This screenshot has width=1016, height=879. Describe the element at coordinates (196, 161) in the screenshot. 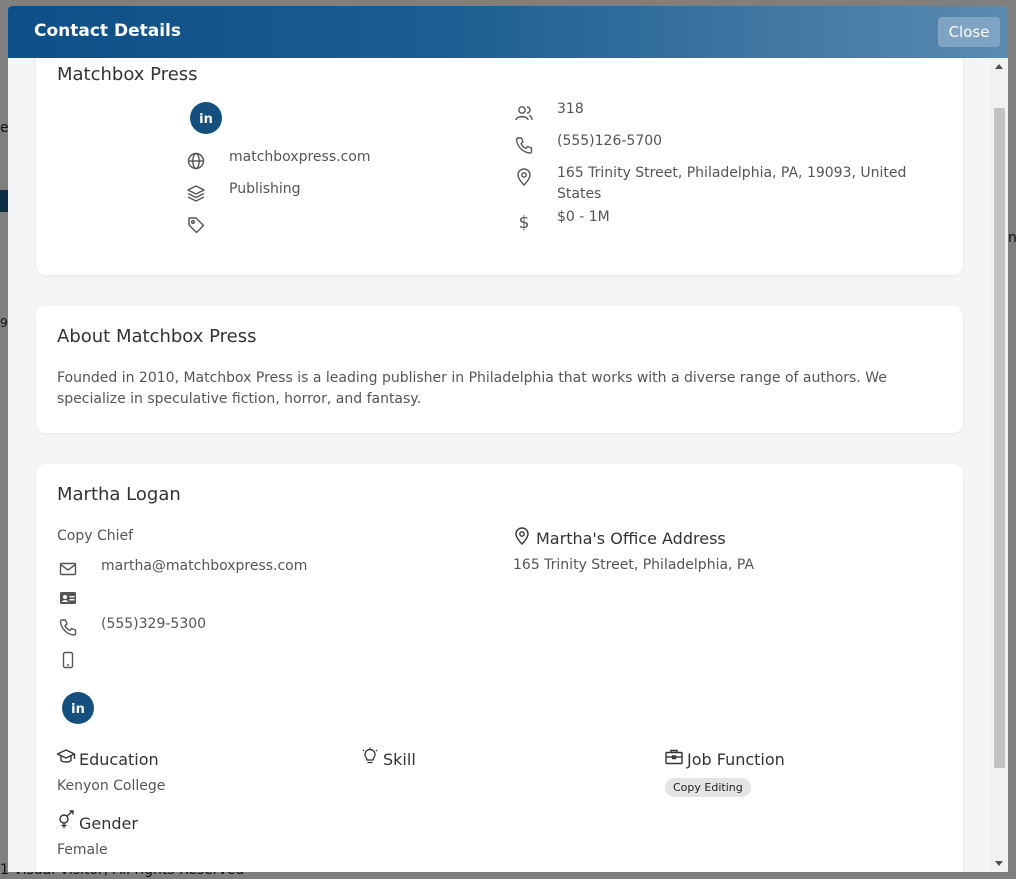

I see `globe-icon` at that location.